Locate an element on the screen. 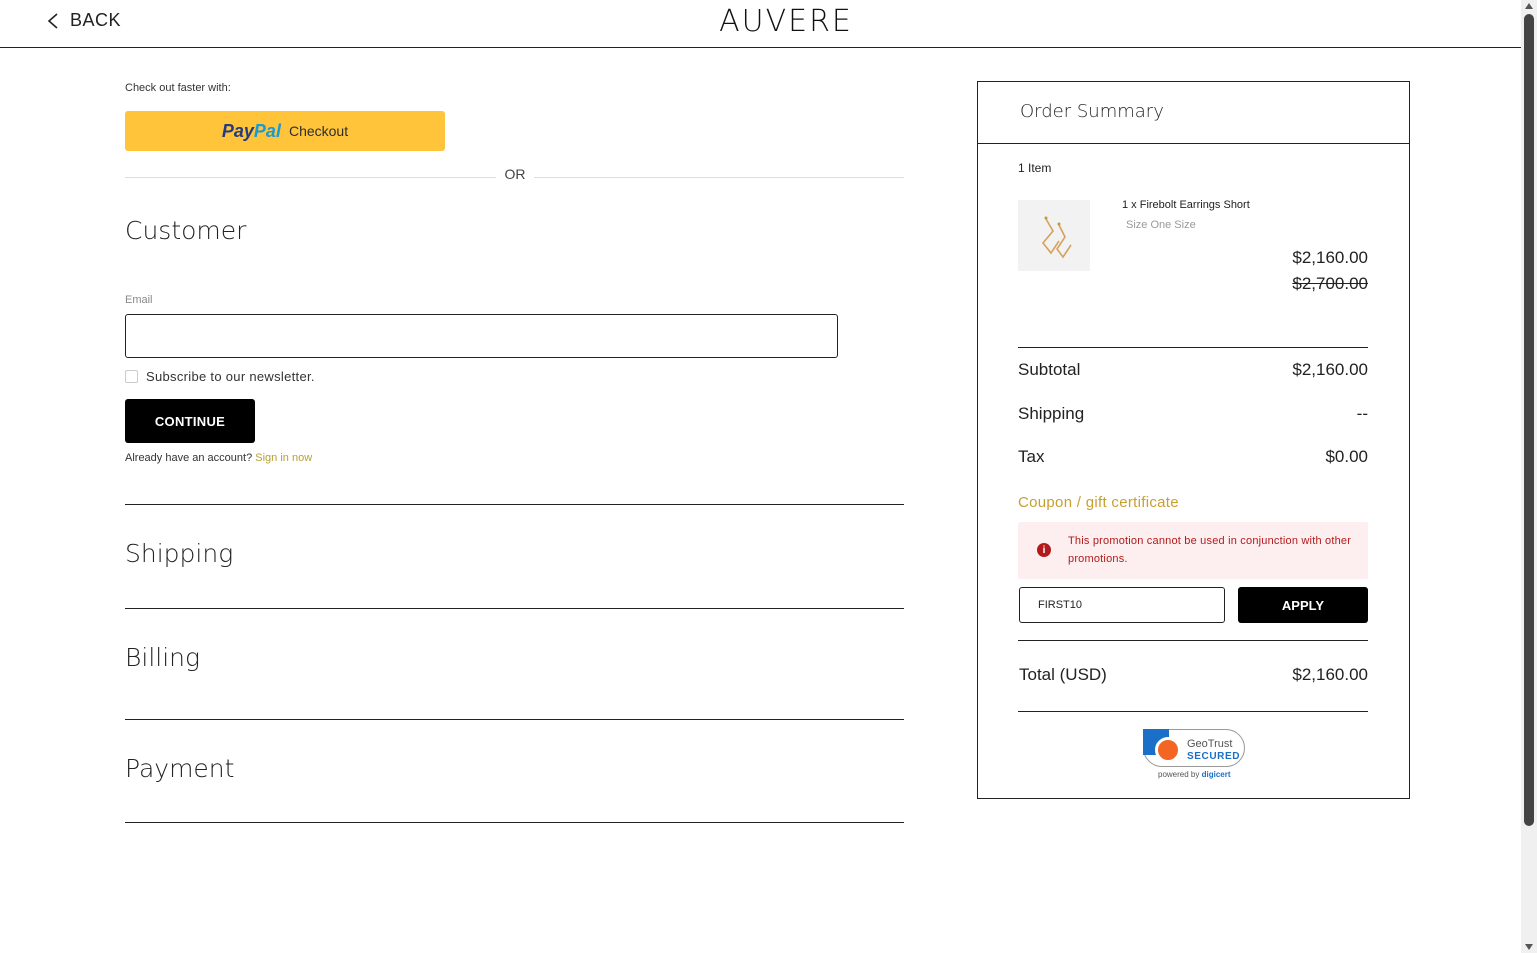  paypal-logo-pay: Pay is located at coordinates (237, 130).